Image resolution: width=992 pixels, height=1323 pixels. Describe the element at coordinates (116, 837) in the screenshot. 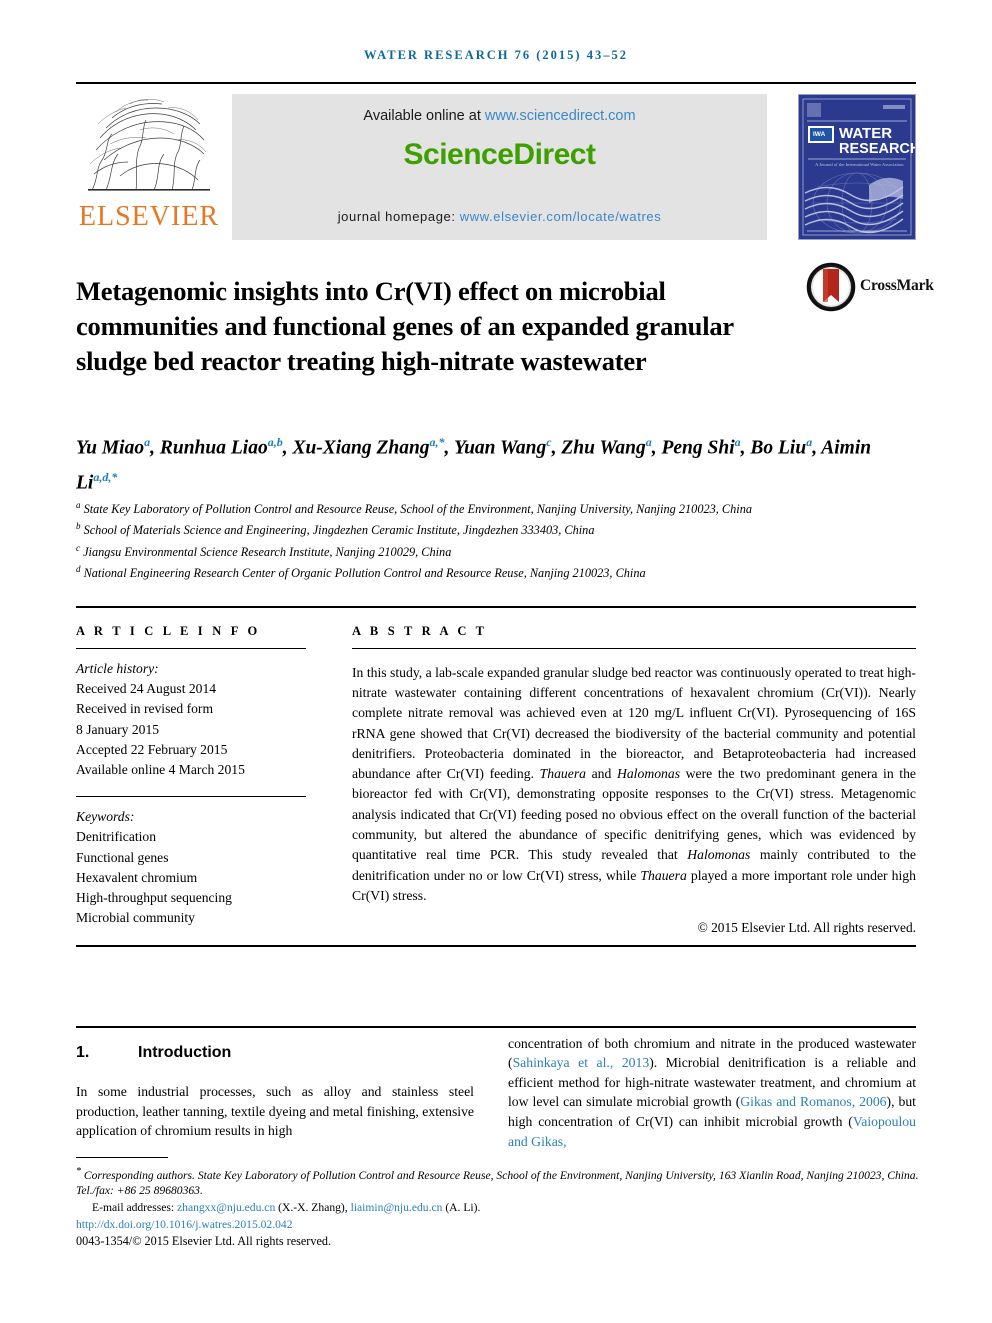

I see `keyword-item: Denitrification` at that location.